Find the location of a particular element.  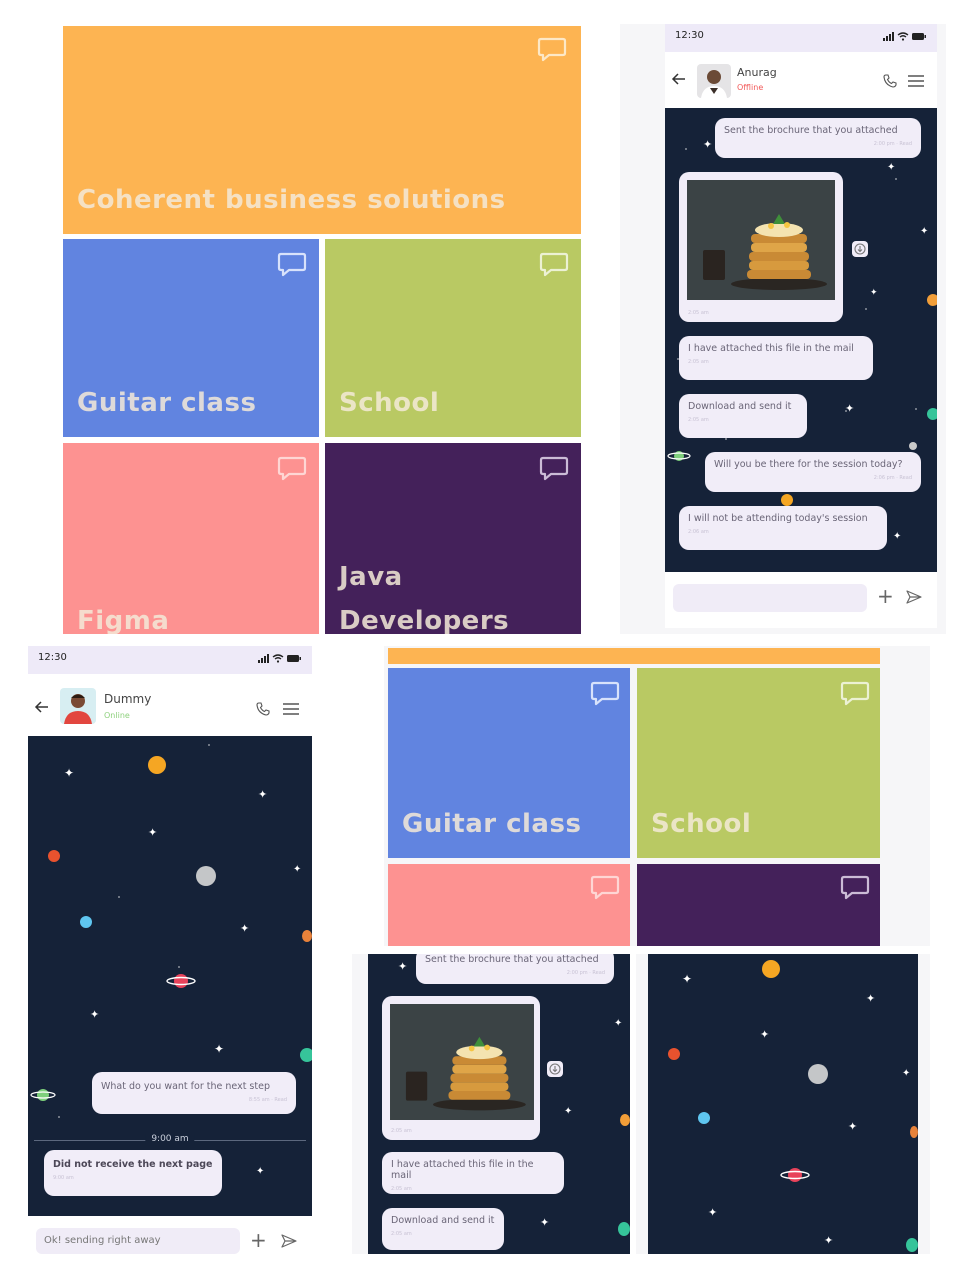

pancake-photo is located at coordinates (761, 240).